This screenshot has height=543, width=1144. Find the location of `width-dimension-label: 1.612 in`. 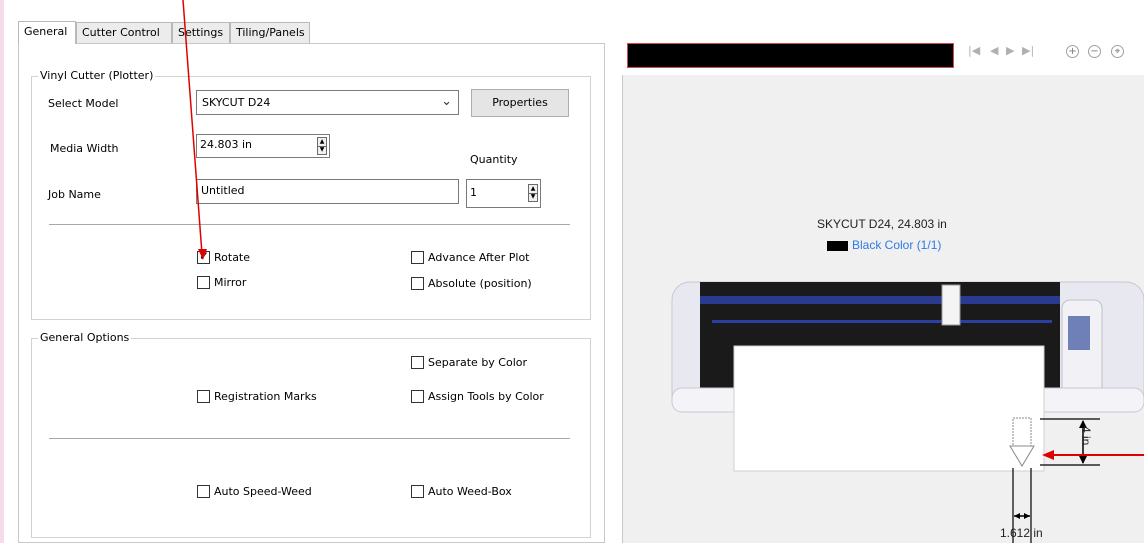

width-dimension-label: 1.612 in is located at coordinates (1021, 533).